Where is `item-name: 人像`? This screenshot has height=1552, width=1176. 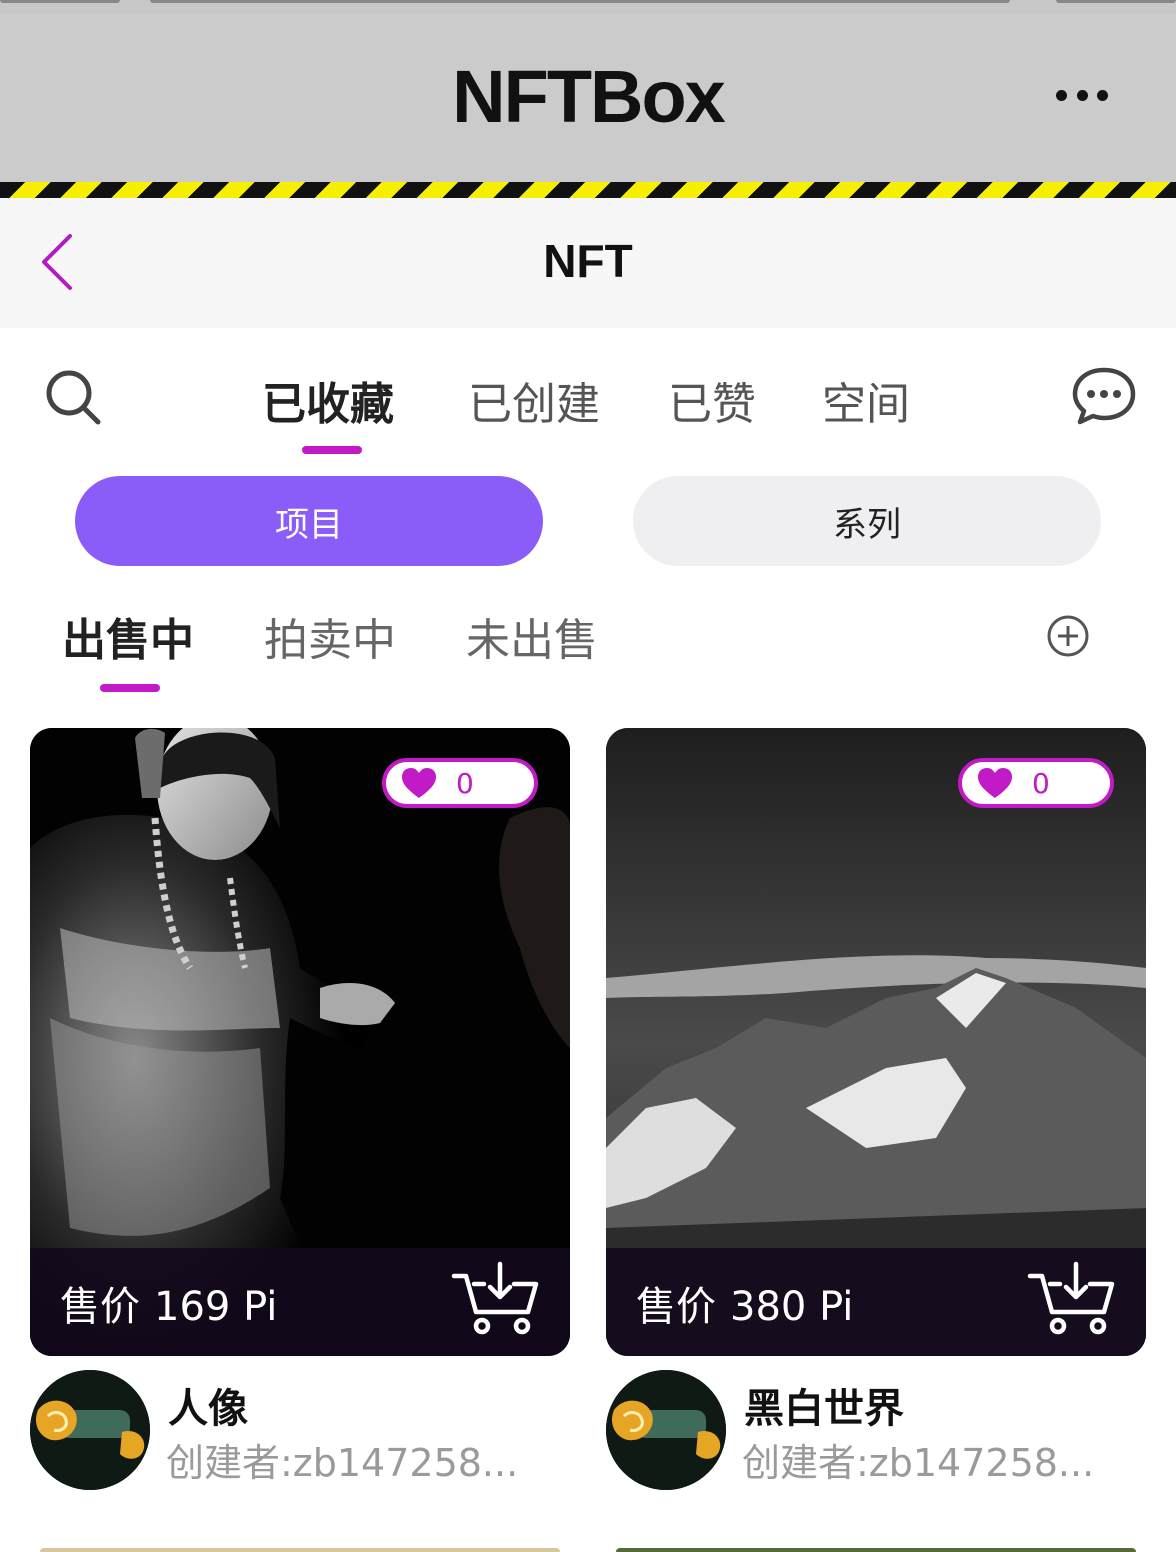 item-name: 人像 is located at coordinates (208, 1409).